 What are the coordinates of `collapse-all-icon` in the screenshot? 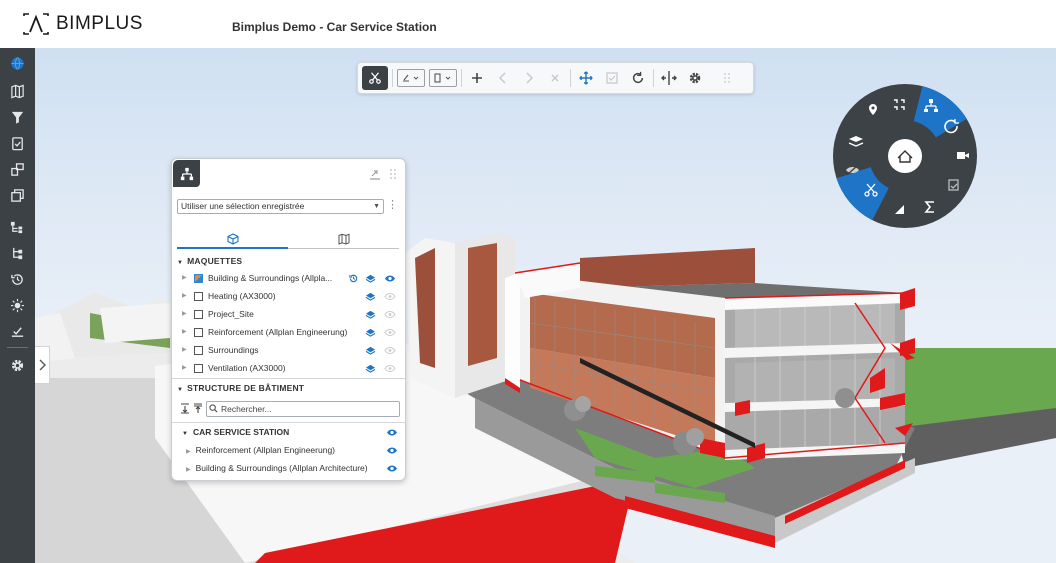 It's located at (185, 408).